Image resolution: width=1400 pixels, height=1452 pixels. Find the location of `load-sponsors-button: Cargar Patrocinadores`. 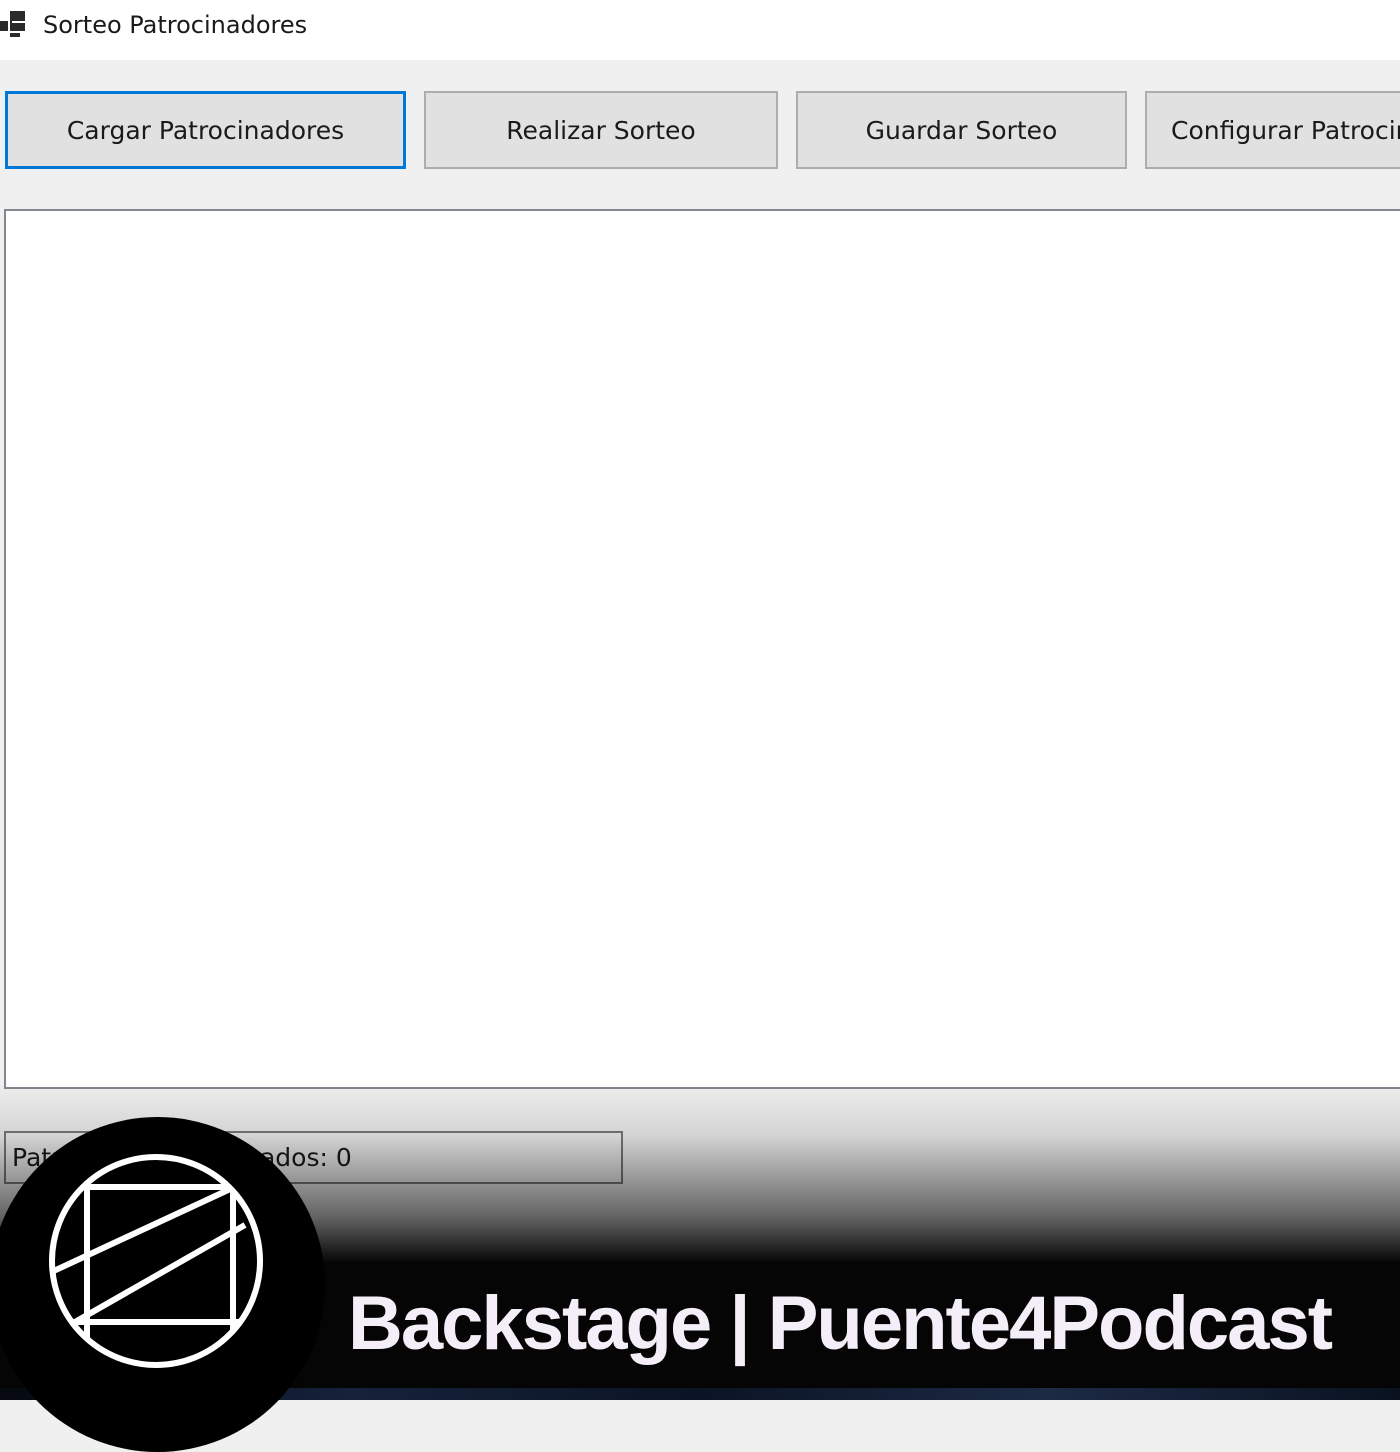

load-sponsors-button: Cargar Patrocinadores is located at coordinates (205, 130).